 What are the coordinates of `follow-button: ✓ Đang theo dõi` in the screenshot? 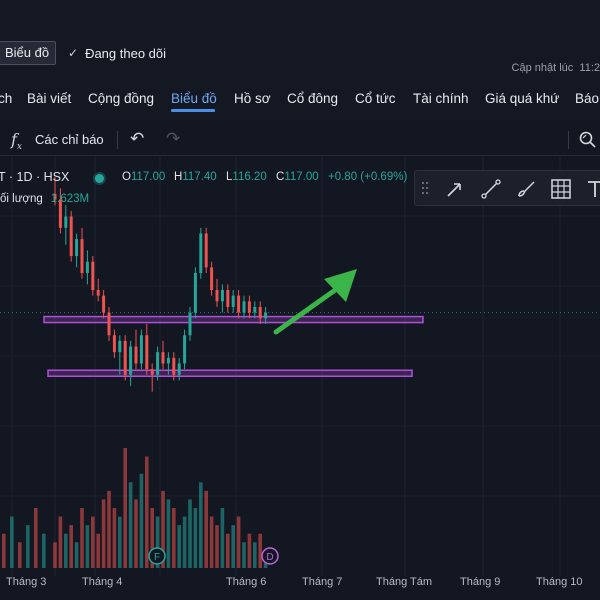 It's located at (117, 53).